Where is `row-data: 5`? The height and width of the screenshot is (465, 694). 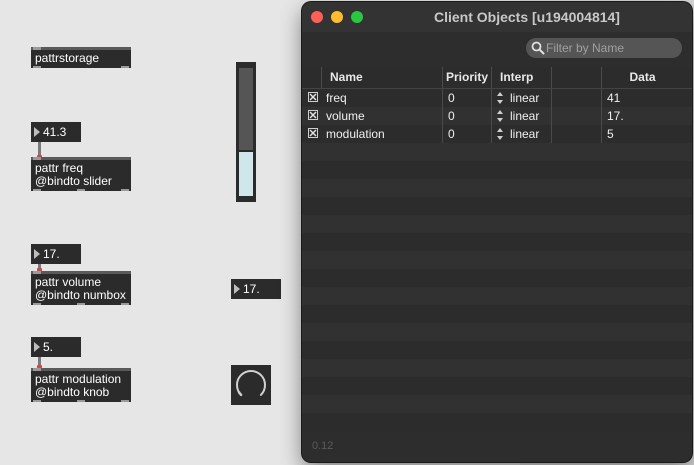
row-data: 5 is located at coordinates (642, 134).